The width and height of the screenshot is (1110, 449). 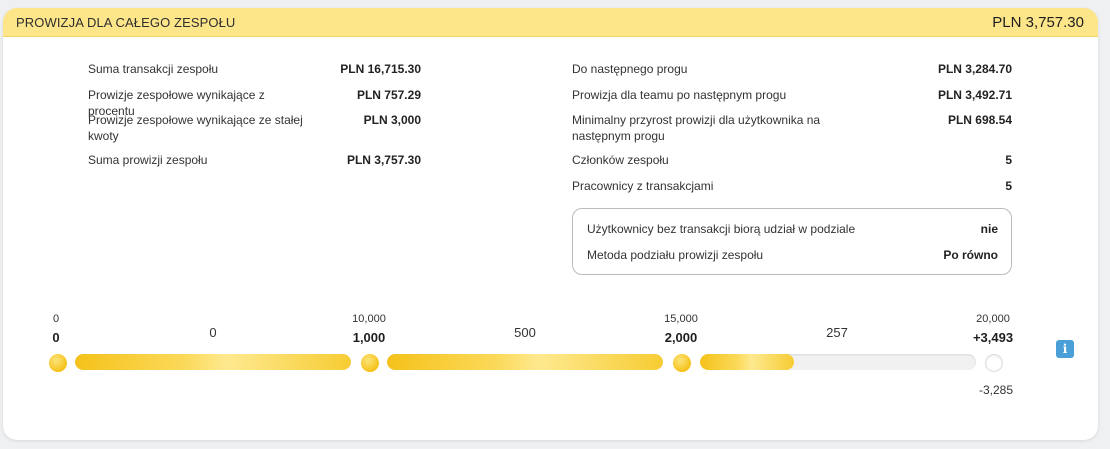 What do you see at coordinates (388, 95) in the screenshot?
I see `stat-value: PLN 757.29` at bounding box center [388, 95].